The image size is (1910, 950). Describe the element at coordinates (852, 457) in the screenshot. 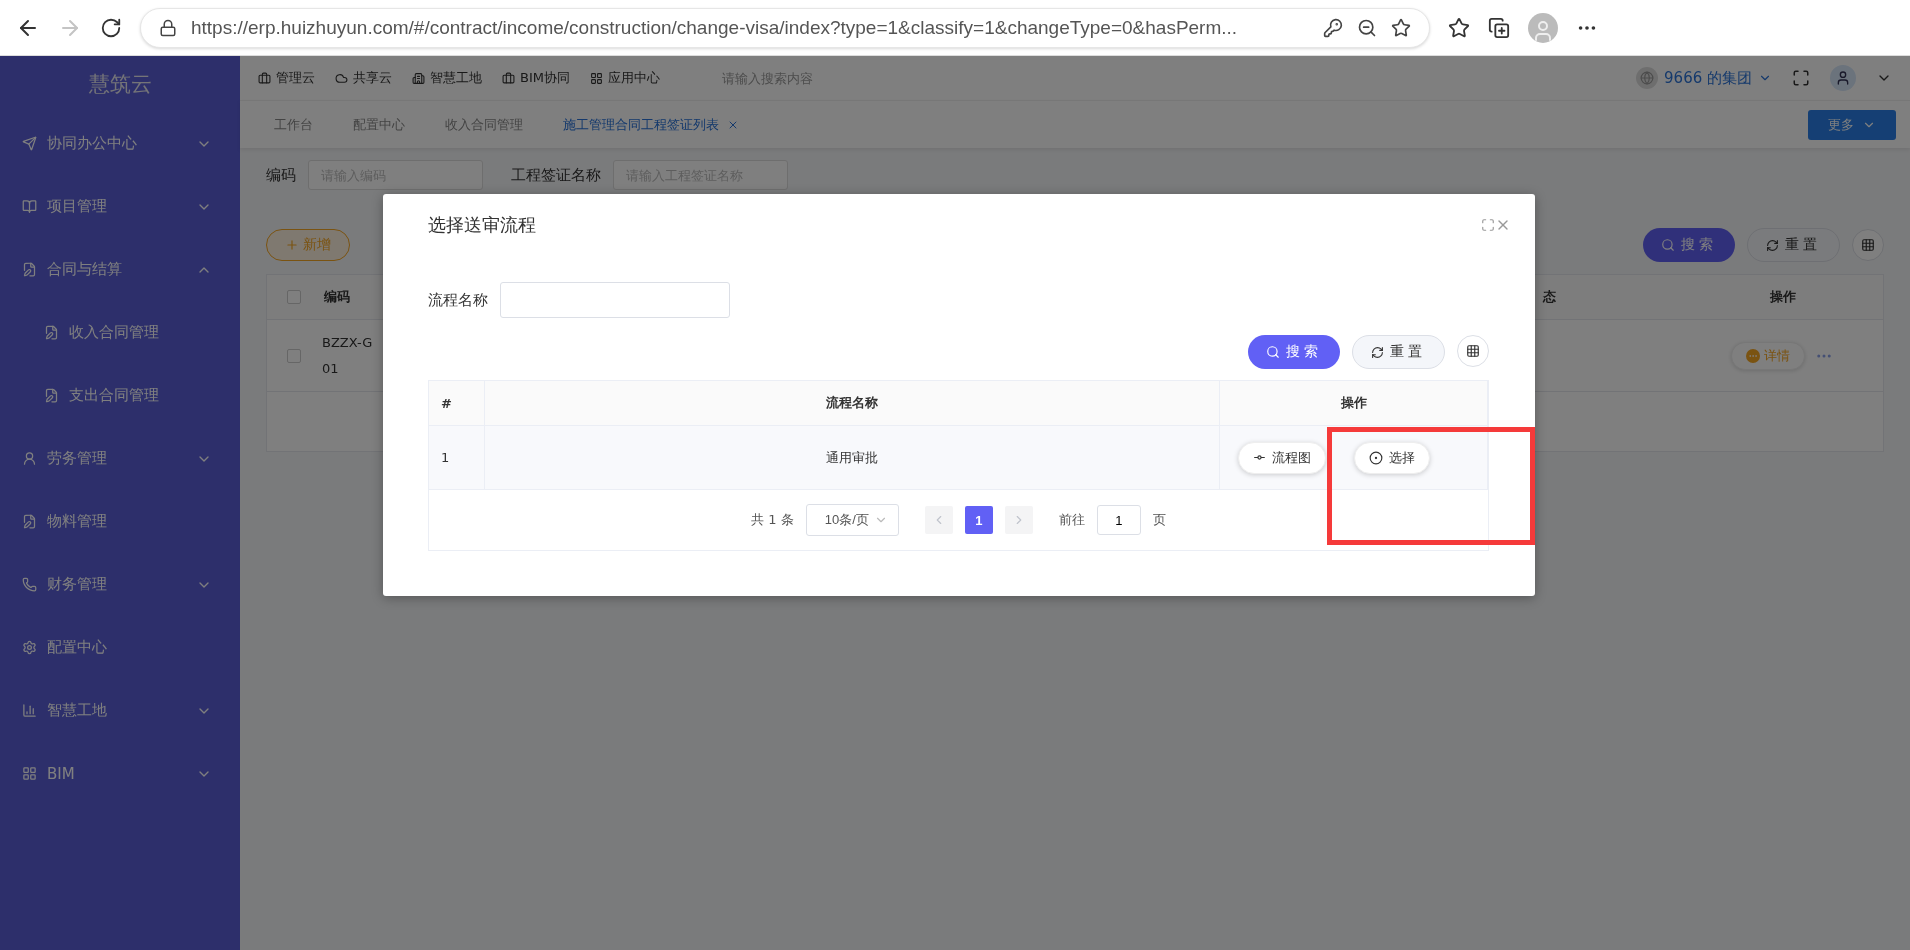

I see `table-cell: 通用审批` at that location.